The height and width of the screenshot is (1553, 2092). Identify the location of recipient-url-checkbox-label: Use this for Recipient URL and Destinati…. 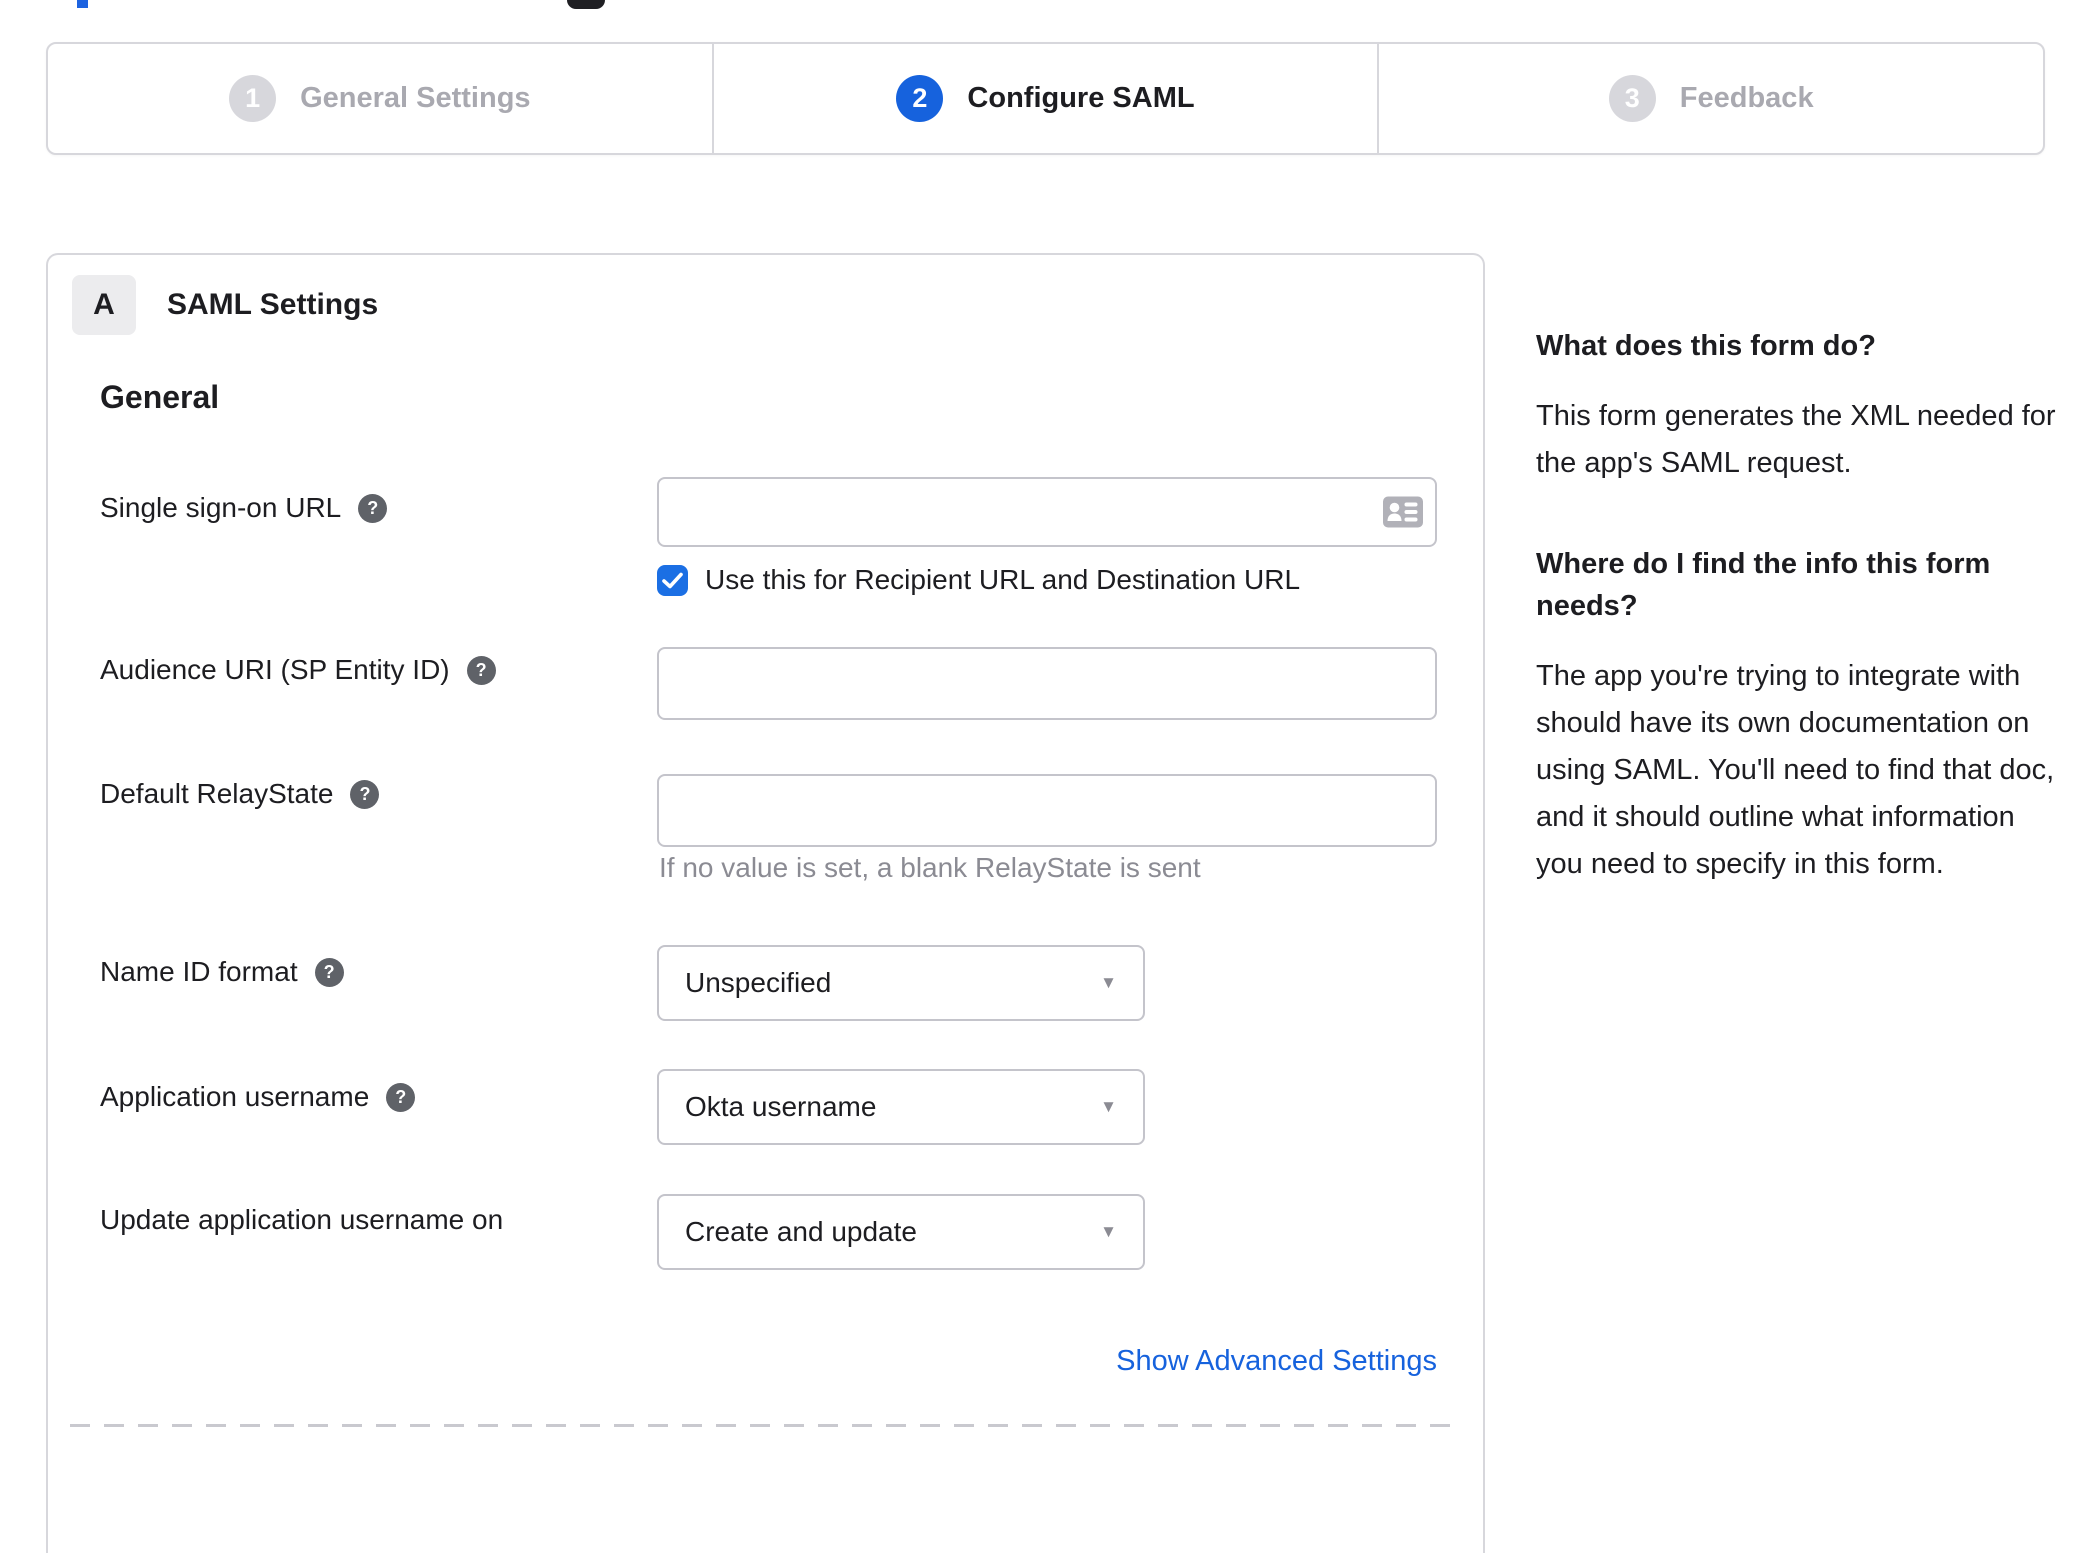
(1003, 579).